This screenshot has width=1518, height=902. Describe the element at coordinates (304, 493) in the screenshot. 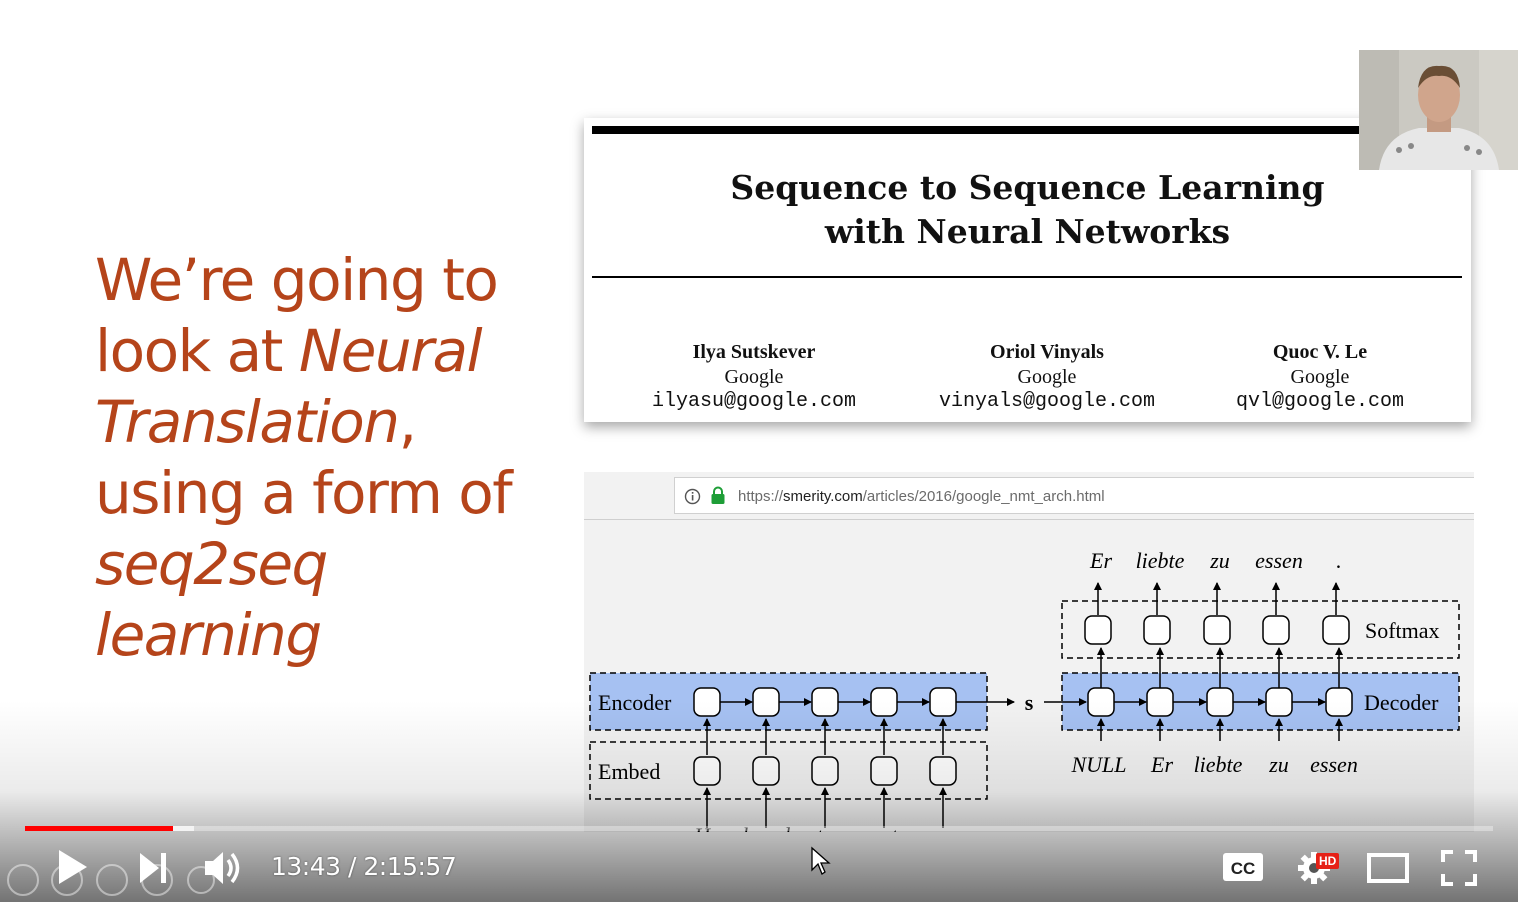

I see `heading-line-4: using a form of` at that location.